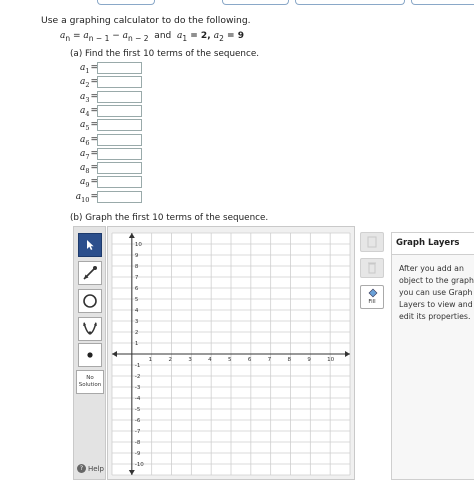  I want to click on no-solution-label-1: No, so click(90, 378).